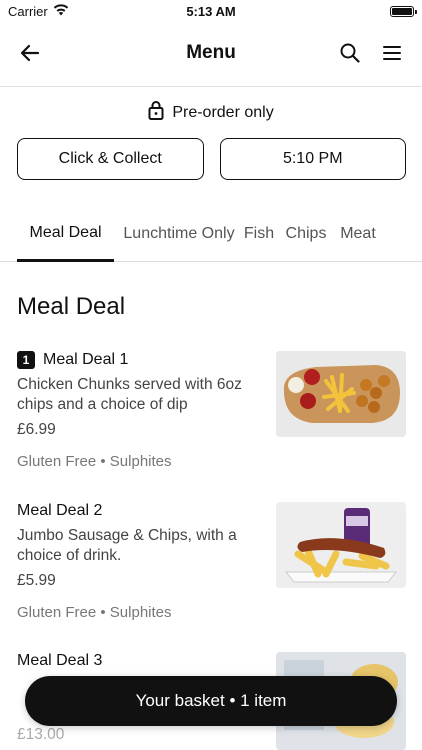  I want to click on header-divider, so click(211, 86).